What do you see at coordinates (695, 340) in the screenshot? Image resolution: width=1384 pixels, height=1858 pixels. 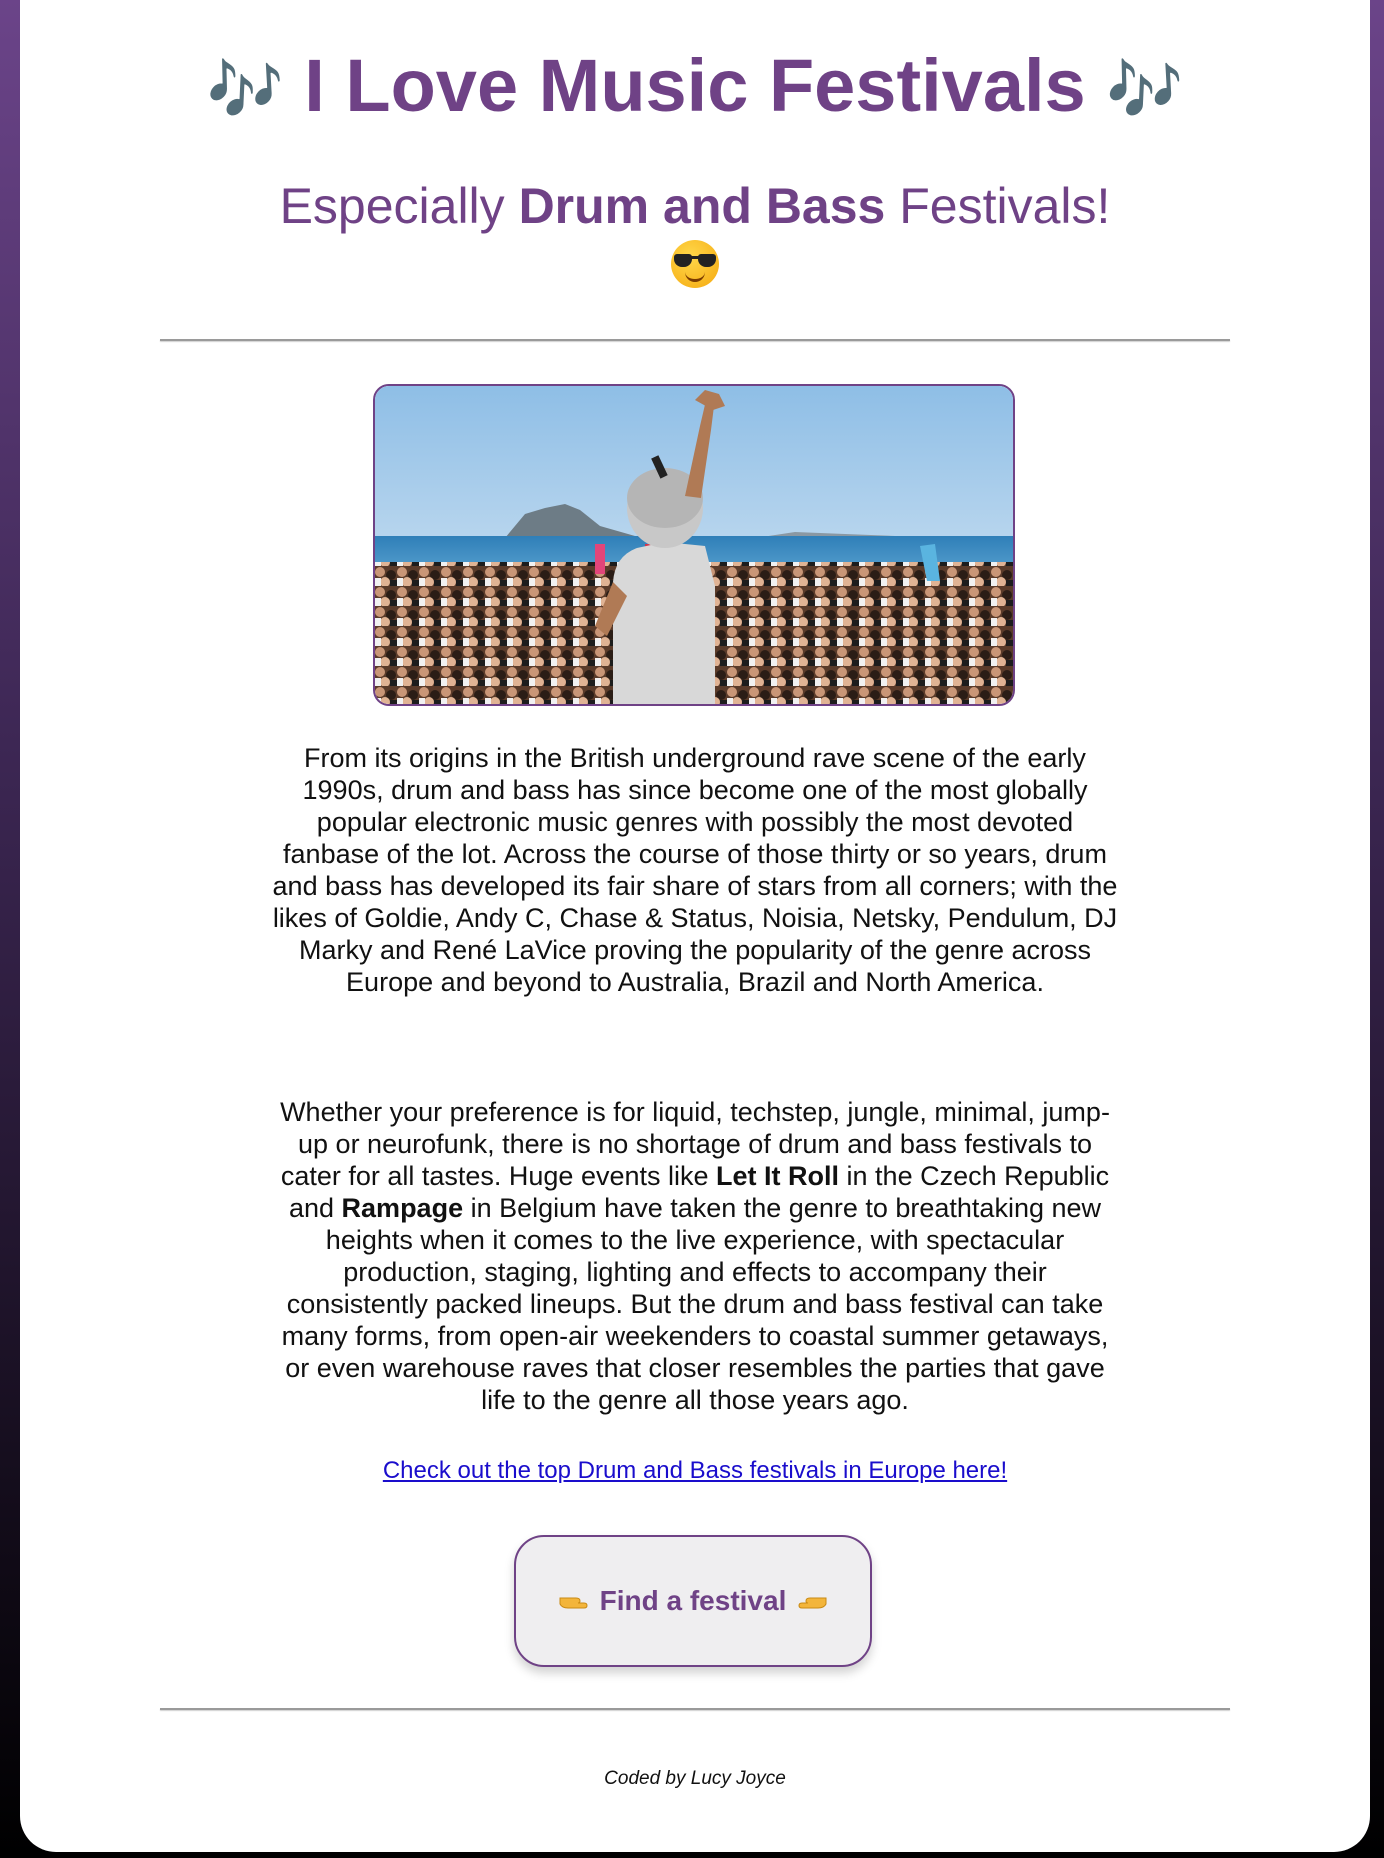 I see `divider-top` at bounding box center [695, 340].